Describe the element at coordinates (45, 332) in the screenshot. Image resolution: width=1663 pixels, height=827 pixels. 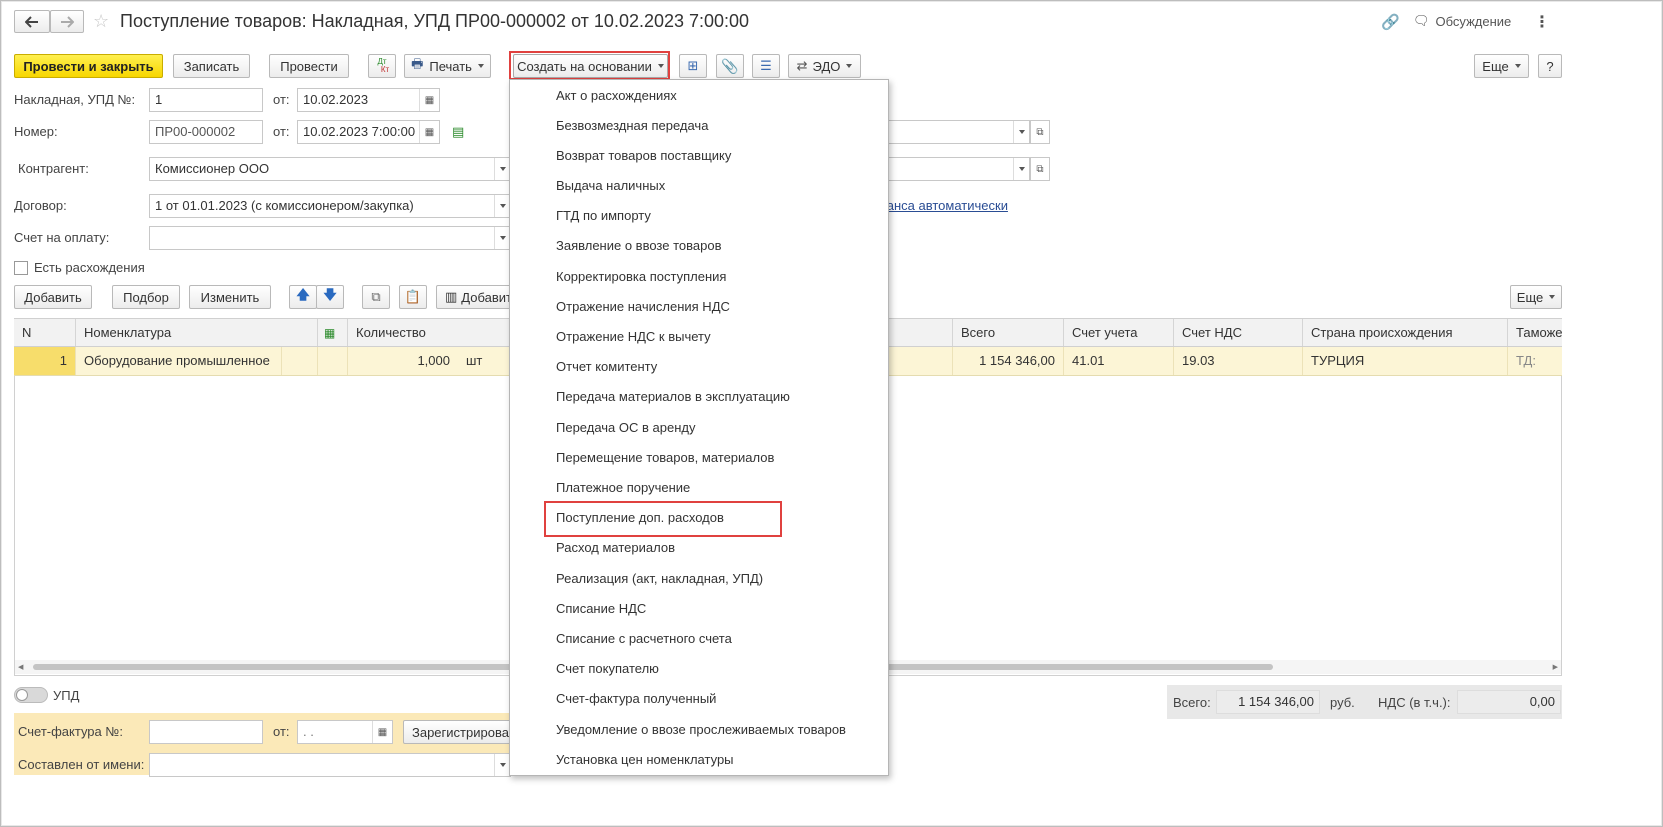
I see `col-n: N` at that location.